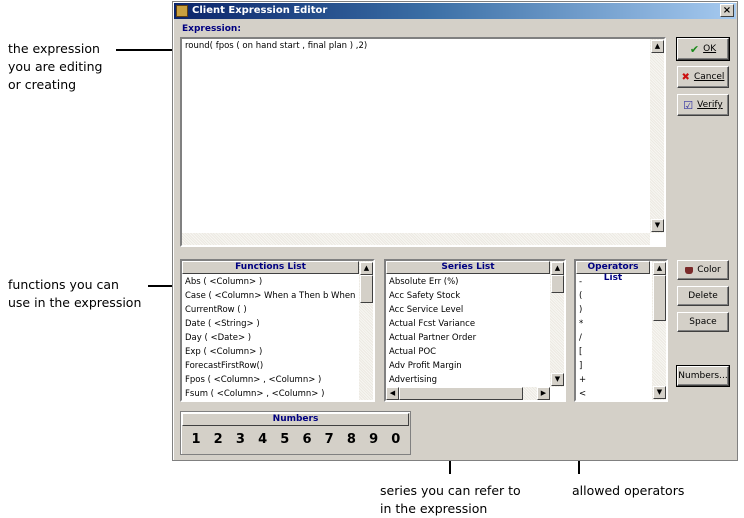 The width and height of the screenshot is (744, 518). What do you see at coordinates (557, 268) in the screenshot?
I see `series-scroll-up: ▲` at bounding box center [557, 268].